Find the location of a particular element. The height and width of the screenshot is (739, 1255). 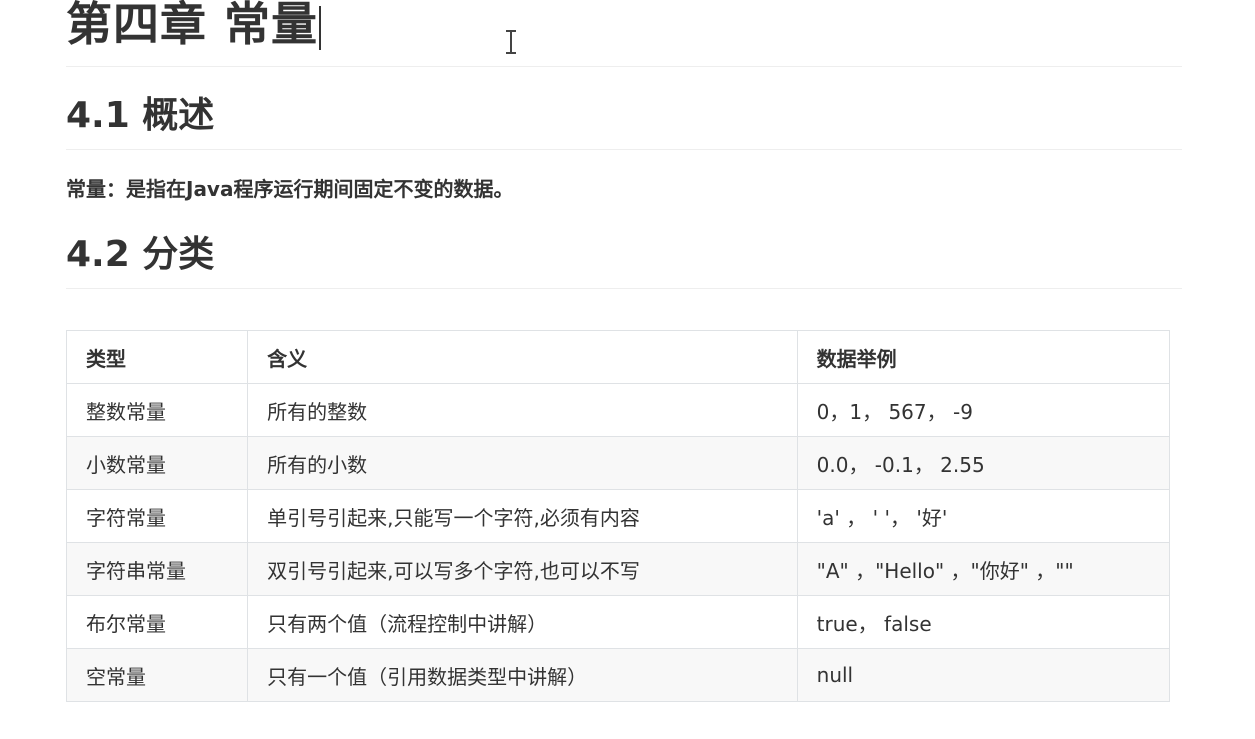

text-caret is located at coordinates (320, 27).